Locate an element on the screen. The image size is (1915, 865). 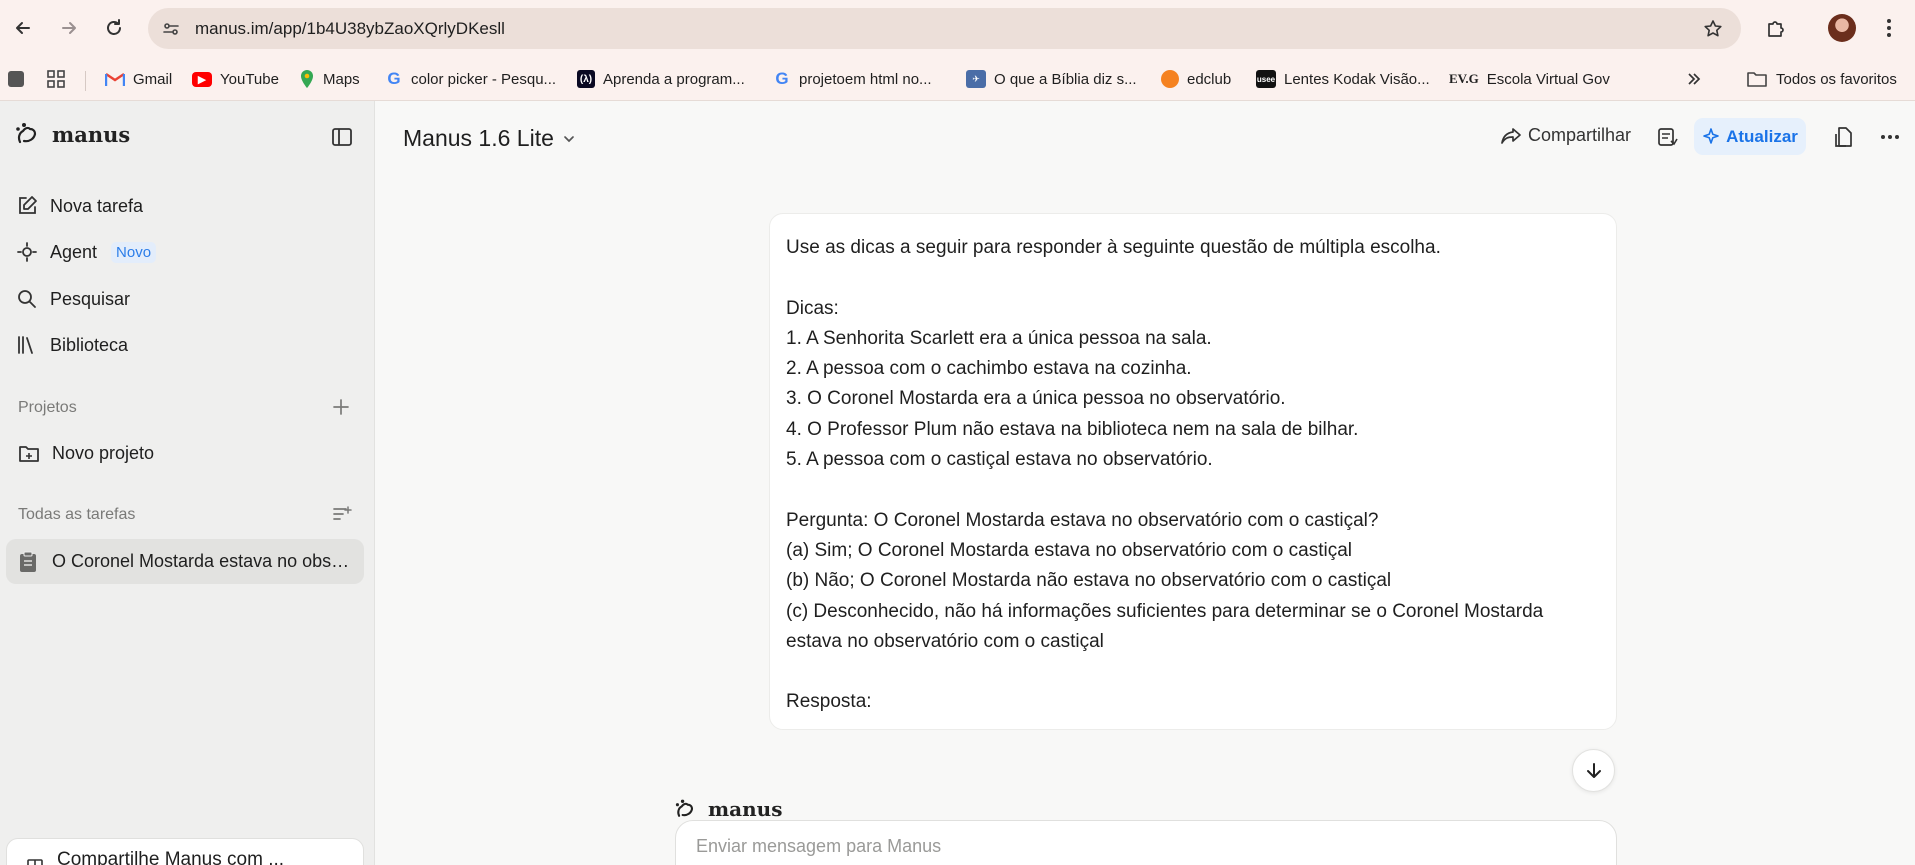
folder-plus-icon is located at coordinates (29, 453).